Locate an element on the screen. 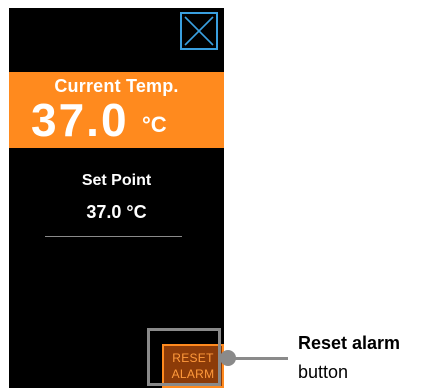 This screenshot has height=388, width=438. current-temp-value: 37.0 is located at coordinates (80, 120).